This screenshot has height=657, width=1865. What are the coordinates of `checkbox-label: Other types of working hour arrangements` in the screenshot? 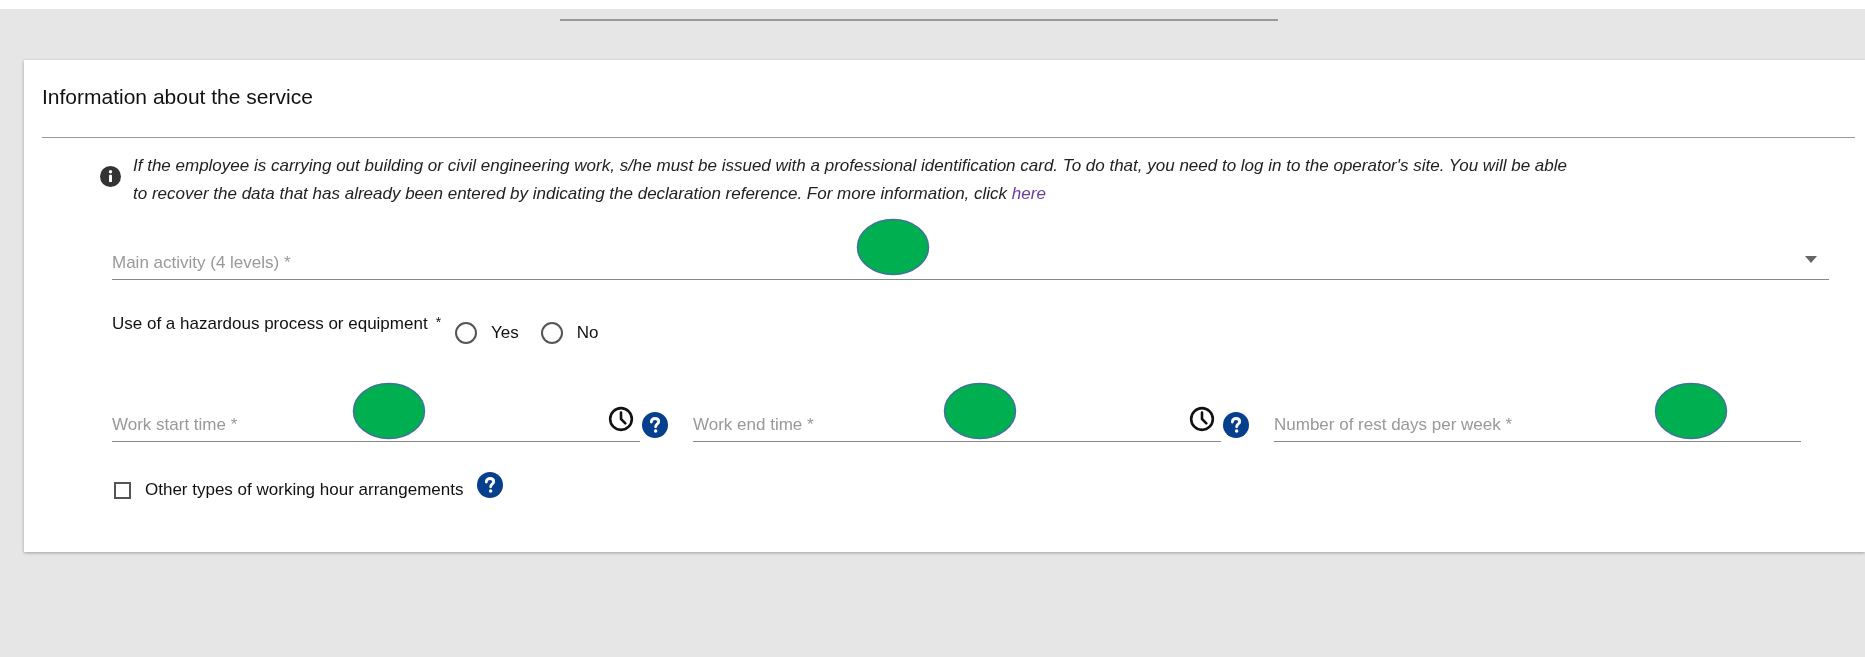 It's located at (304, 490).